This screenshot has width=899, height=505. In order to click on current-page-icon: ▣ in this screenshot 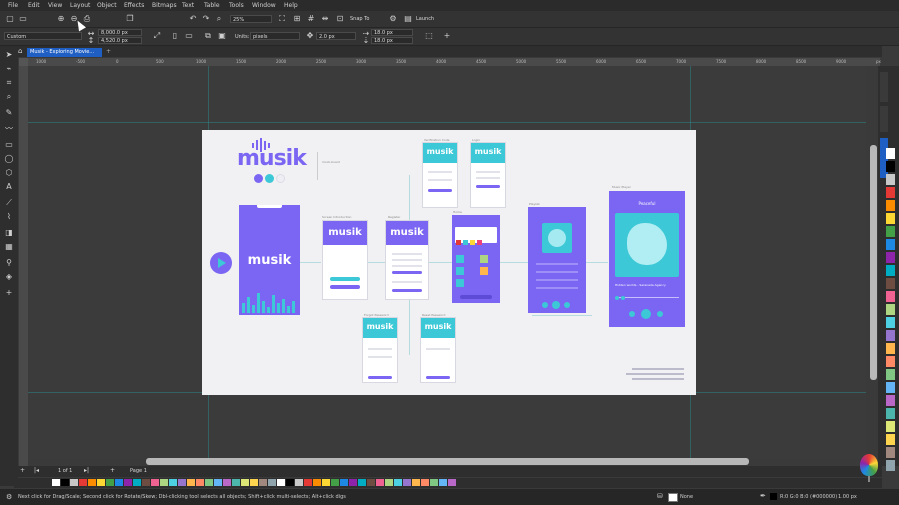, I will do `click(222, 36)`.